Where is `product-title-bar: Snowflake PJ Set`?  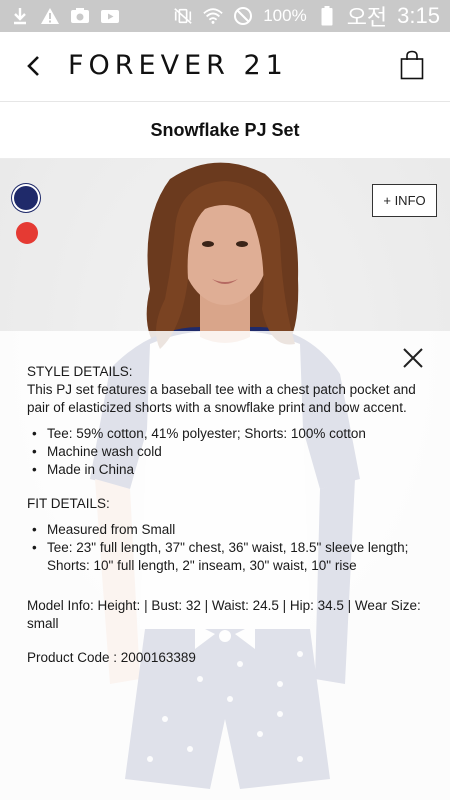 product-title-bar: Snowflake PJ Set is located at coordinates (225, 130).